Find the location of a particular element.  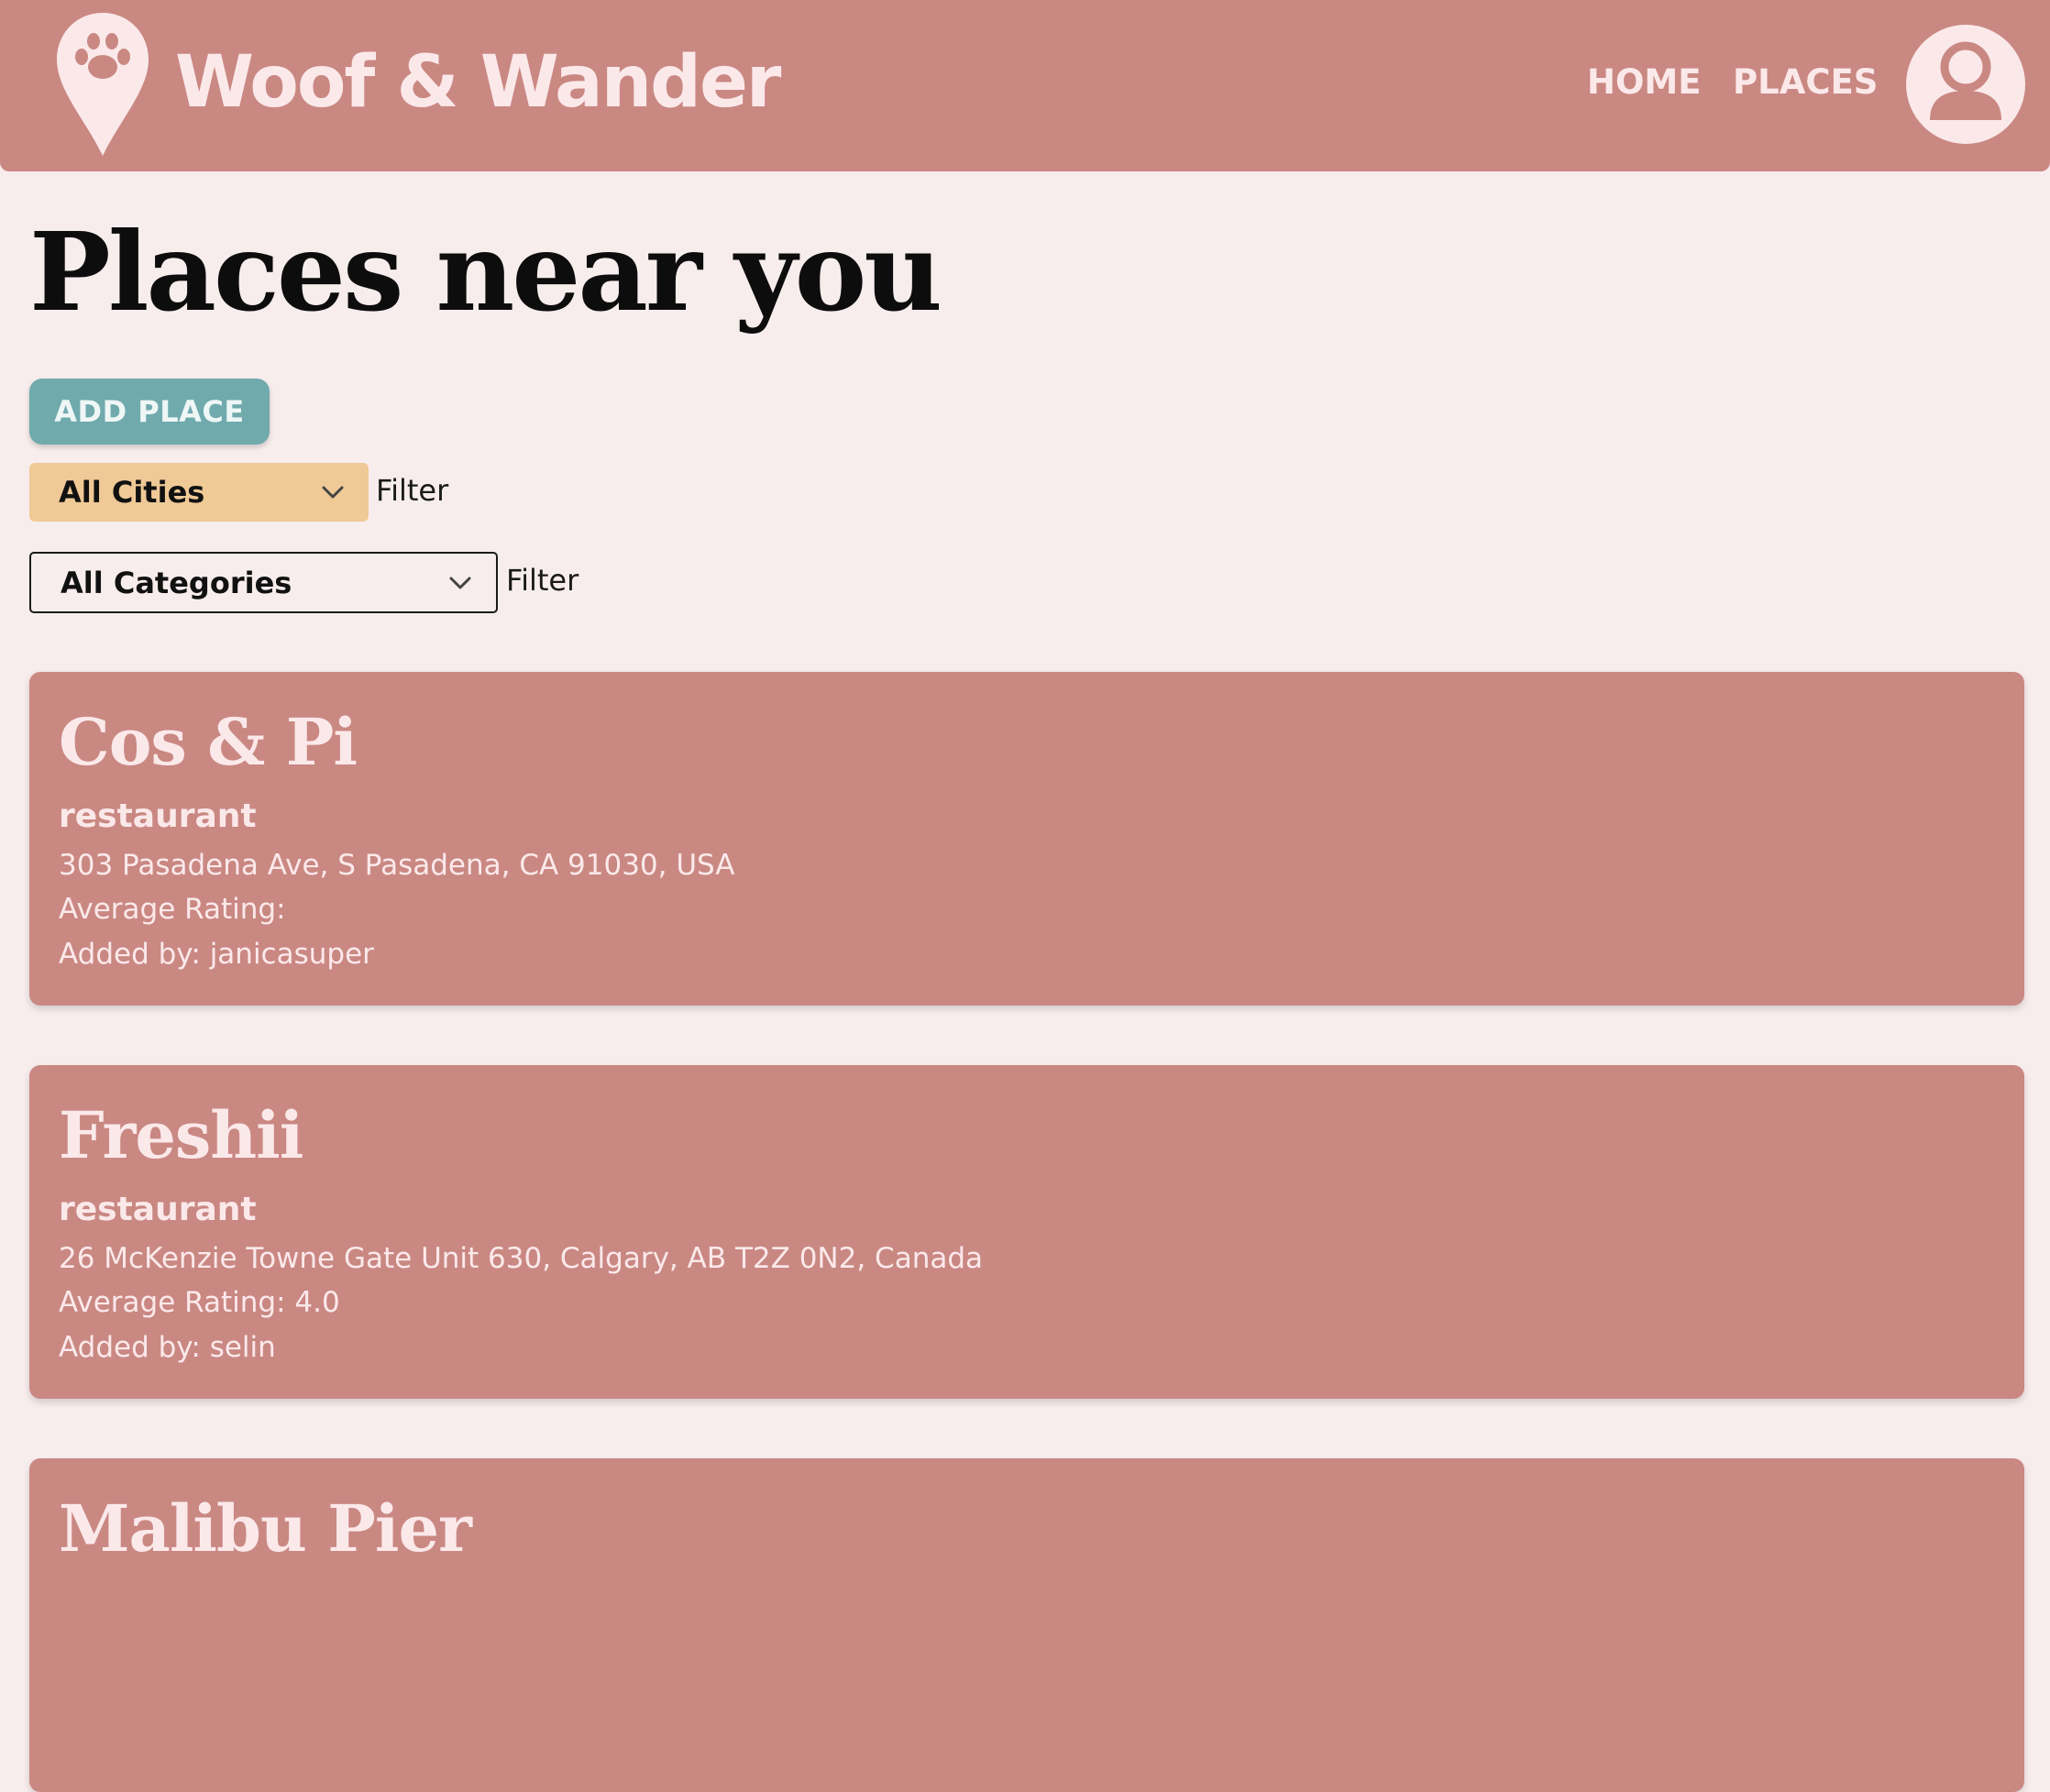

page-title: Places near you is located at coordinates (486, 271).